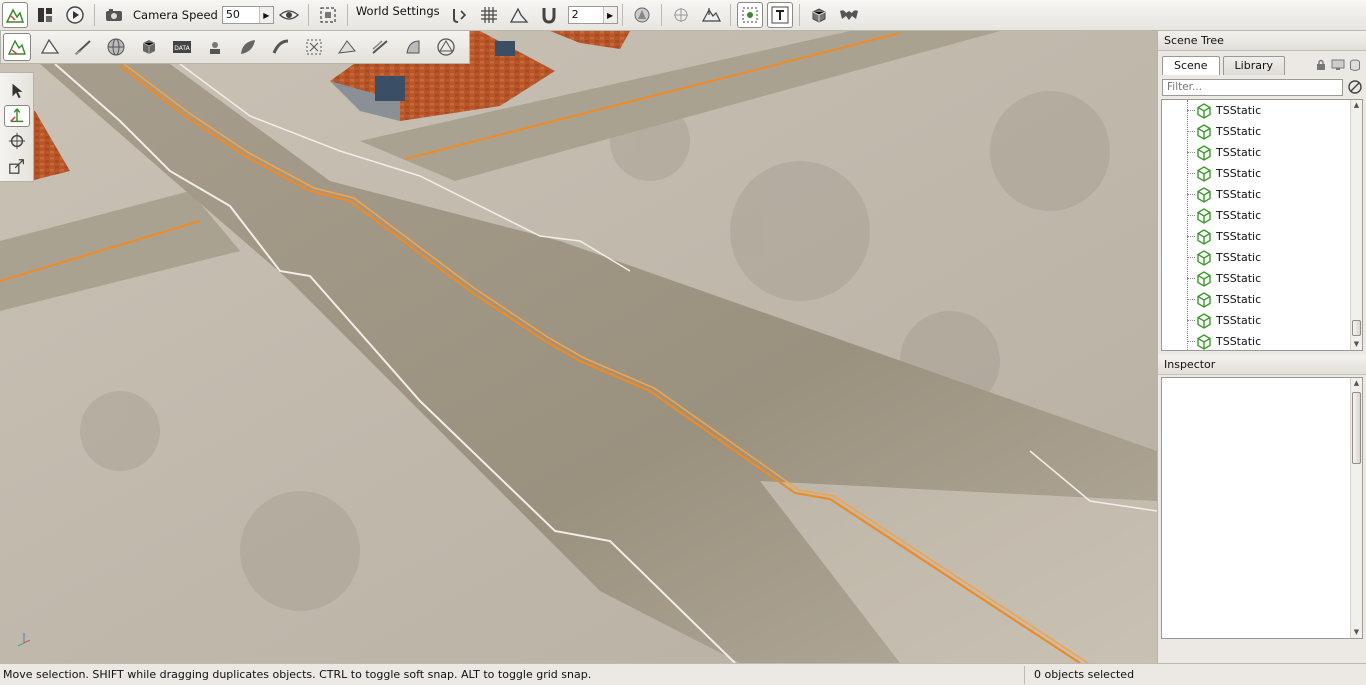  I want to click on decal-editor-button, so click(314, 47).